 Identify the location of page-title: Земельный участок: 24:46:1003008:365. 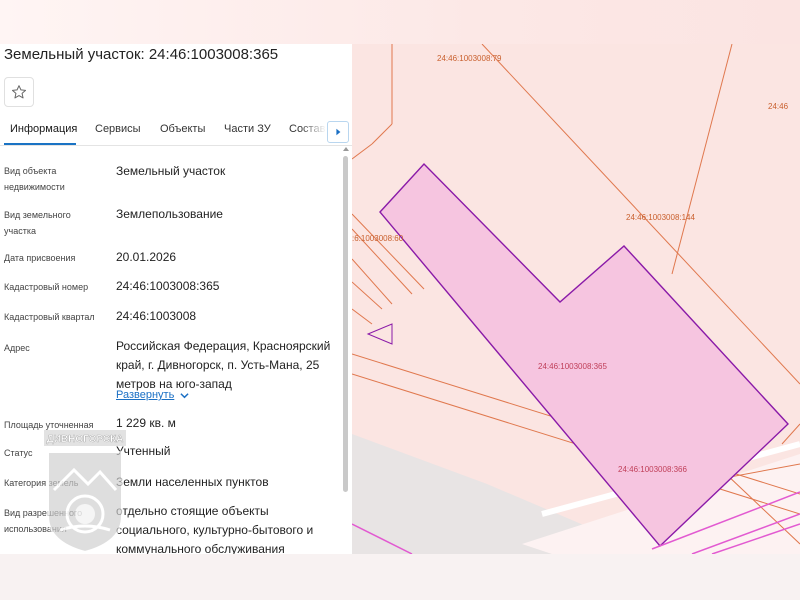
(141, 54).